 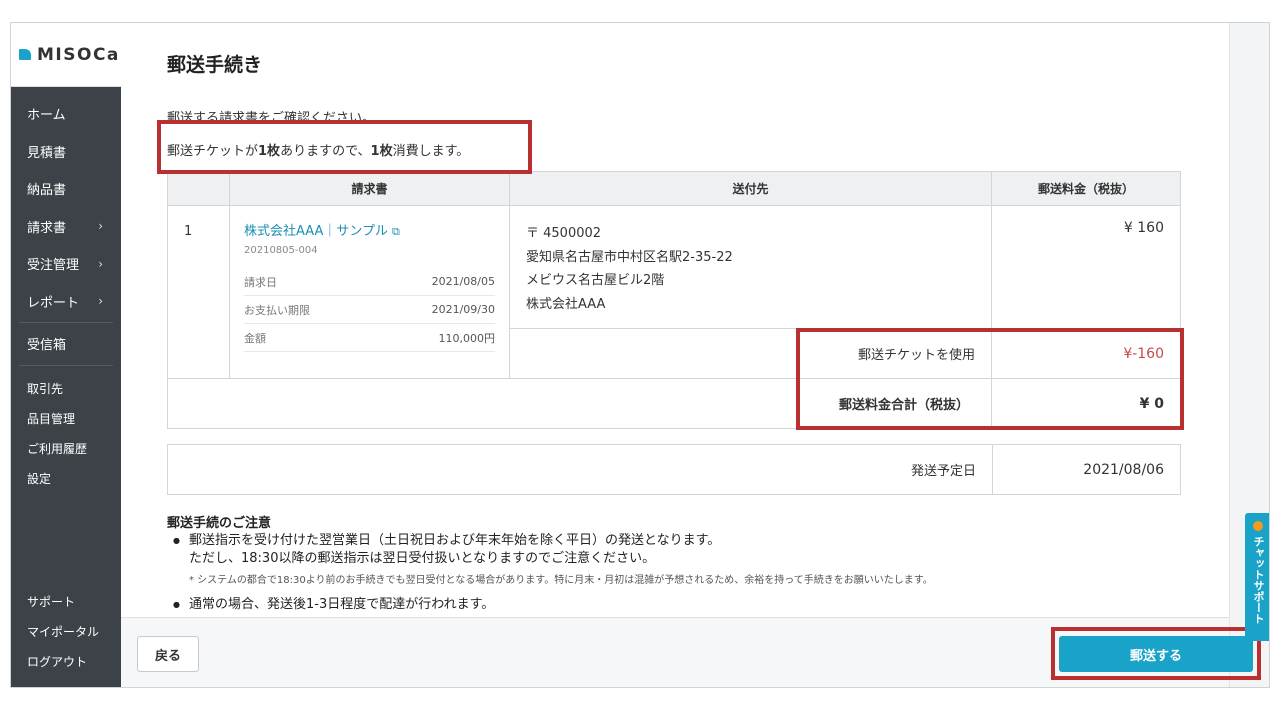 I want to click on field-label: 金額, so click(x=255, y=338).